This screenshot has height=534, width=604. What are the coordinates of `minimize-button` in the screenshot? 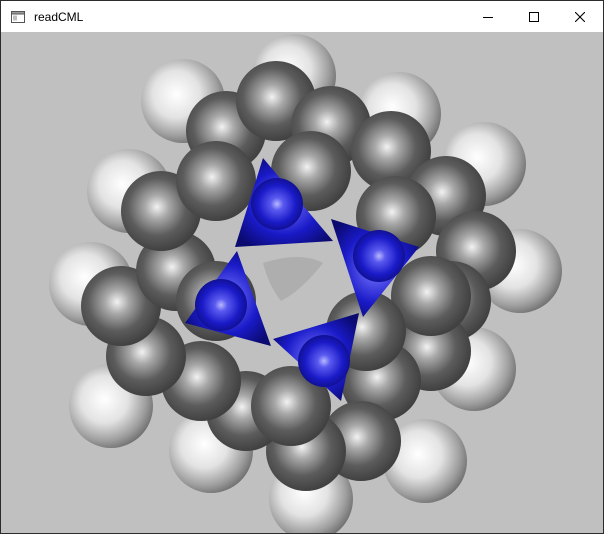 It's located at (488, 16).